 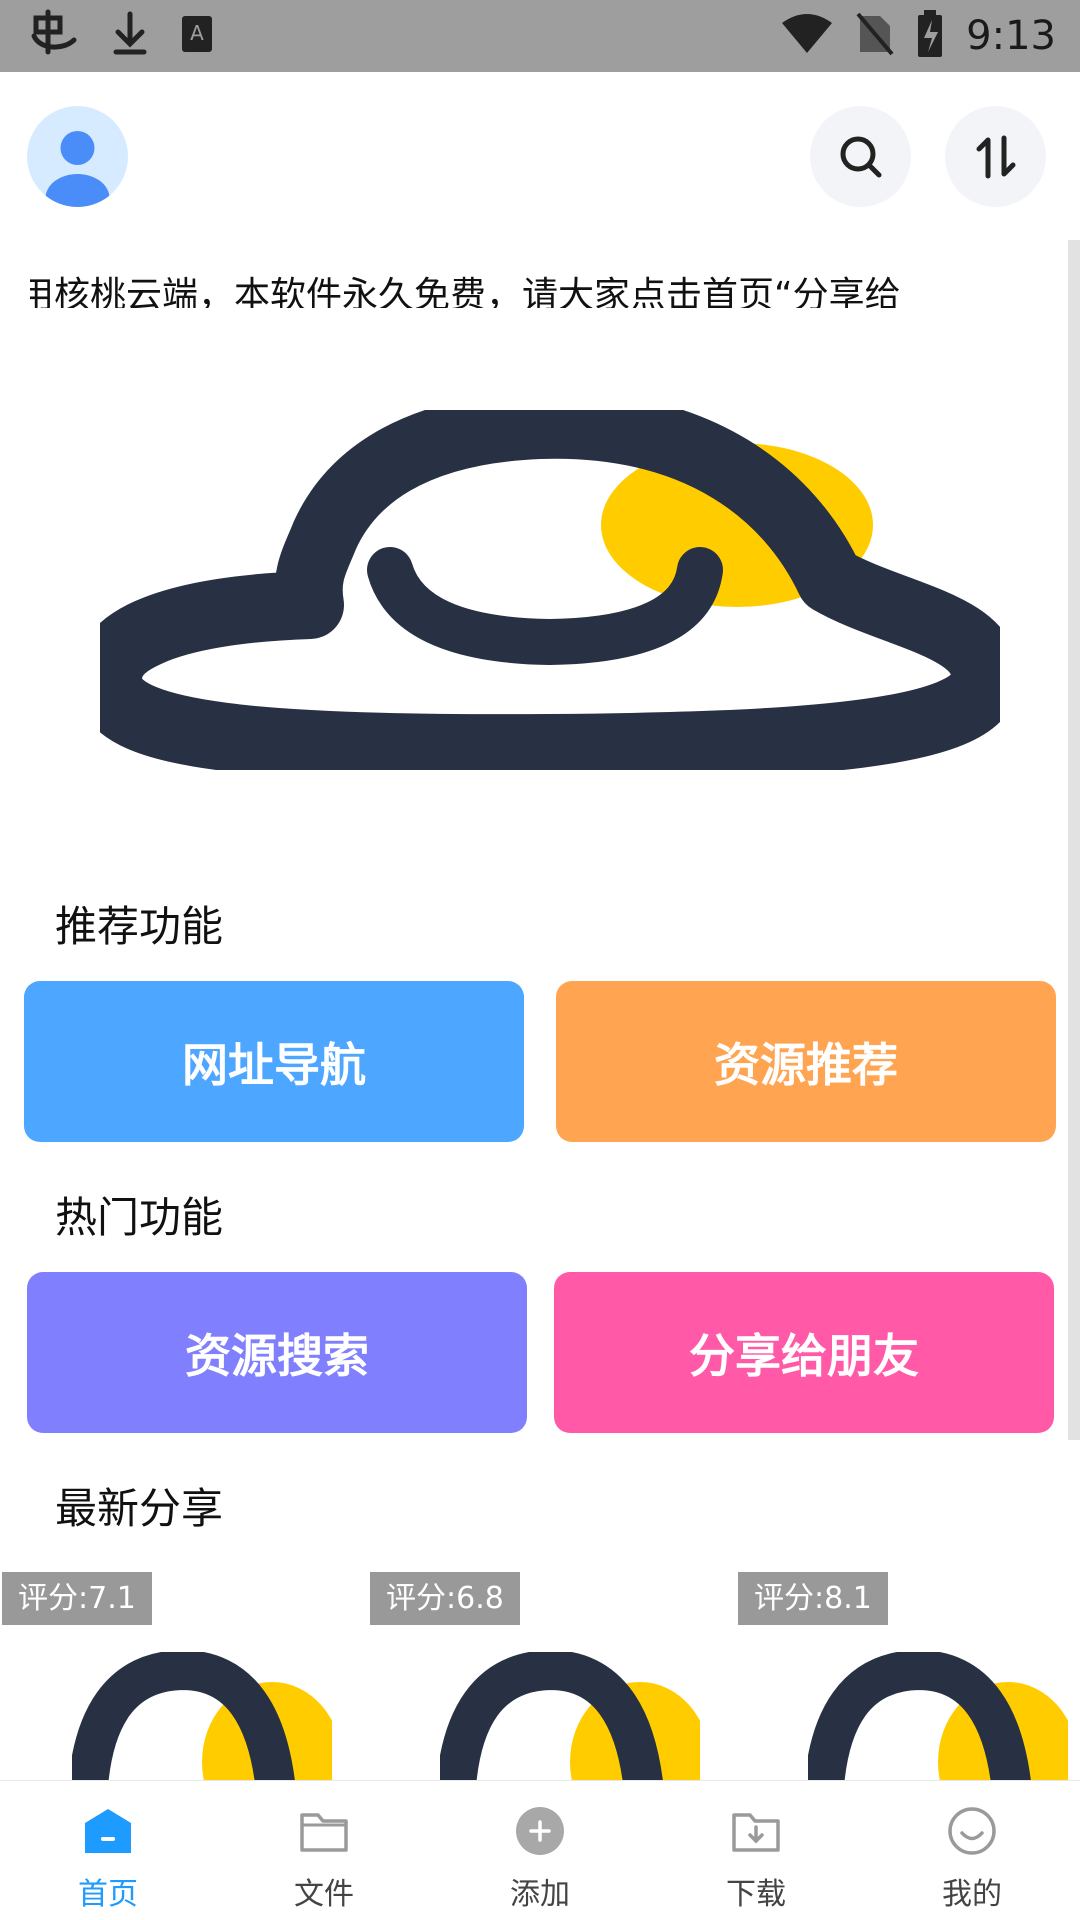 What do you see at coordinates (445, 1598) in the screenshot?
I see `score-badge: 评分:6.8` at bounding box center [445, 1598].